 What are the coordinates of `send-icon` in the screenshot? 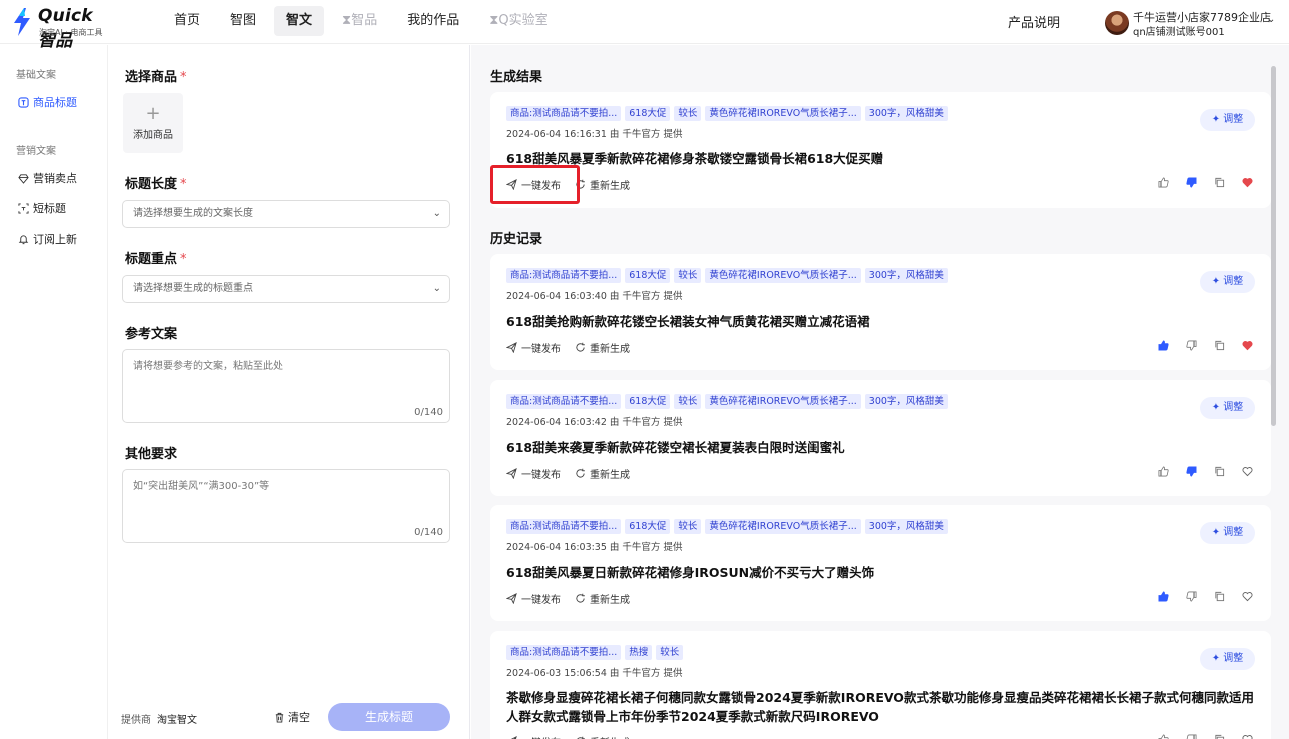 It's located at (511, 347).